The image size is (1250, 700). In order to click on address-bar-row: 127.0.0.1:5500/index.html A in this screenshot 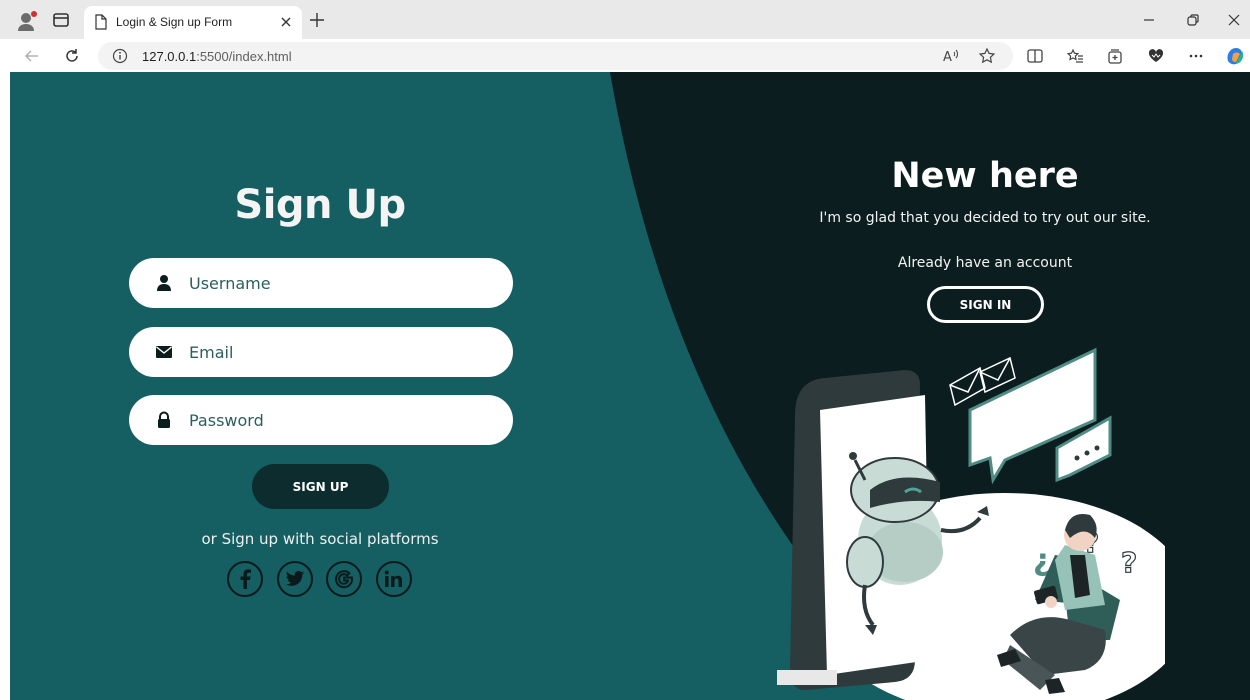, I will do `click(625, 55)`.